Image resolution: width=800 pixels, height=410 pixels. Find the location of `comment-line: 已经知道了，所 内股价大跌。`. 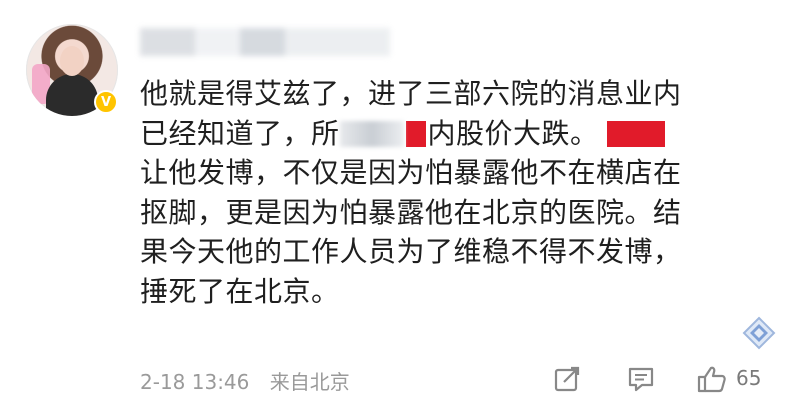

comment-line: 已经知道了，所 内股价大跌。 is located at coordinates (456, 134).